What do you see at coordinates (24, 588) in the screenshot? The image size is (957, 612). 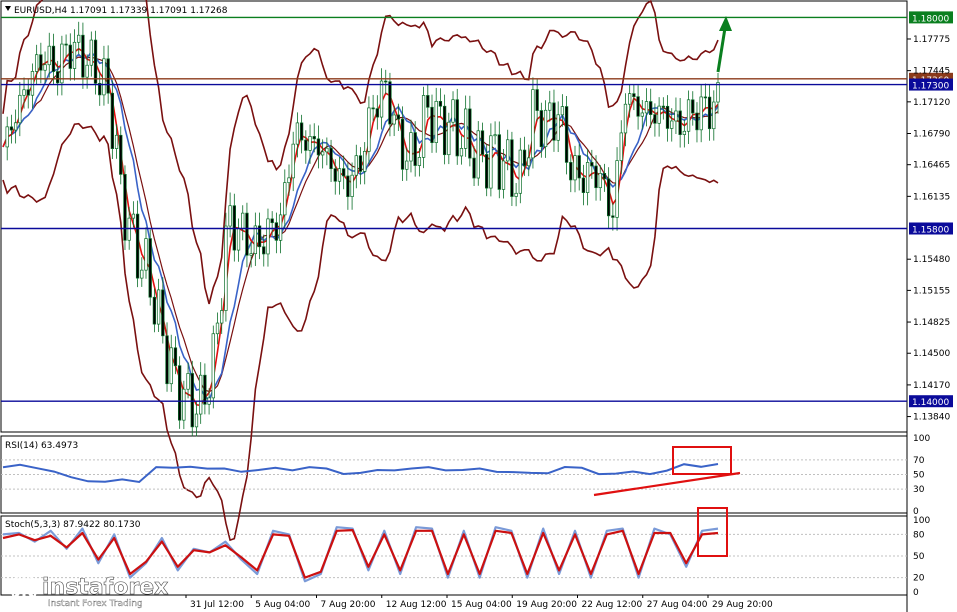 I see `instaforex-star-icon` at bounding box center [24, 588].